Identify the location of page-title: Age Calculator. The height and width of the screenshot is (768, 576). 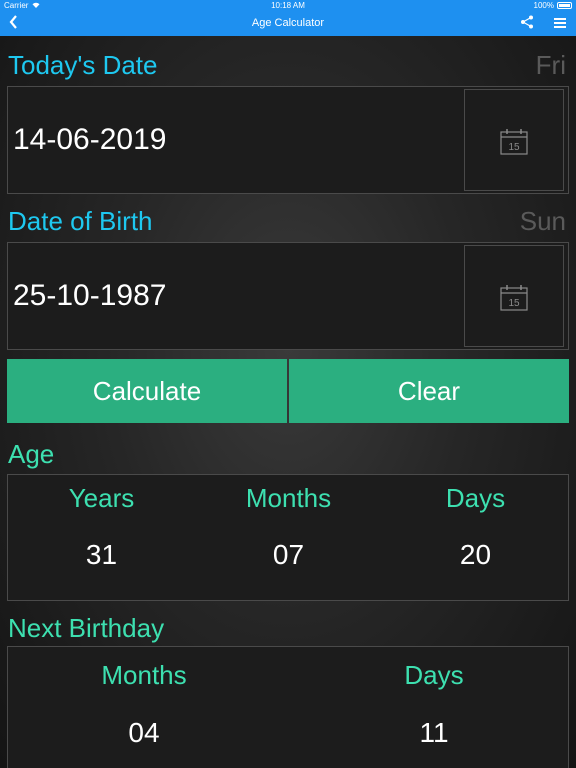
(288, 23).